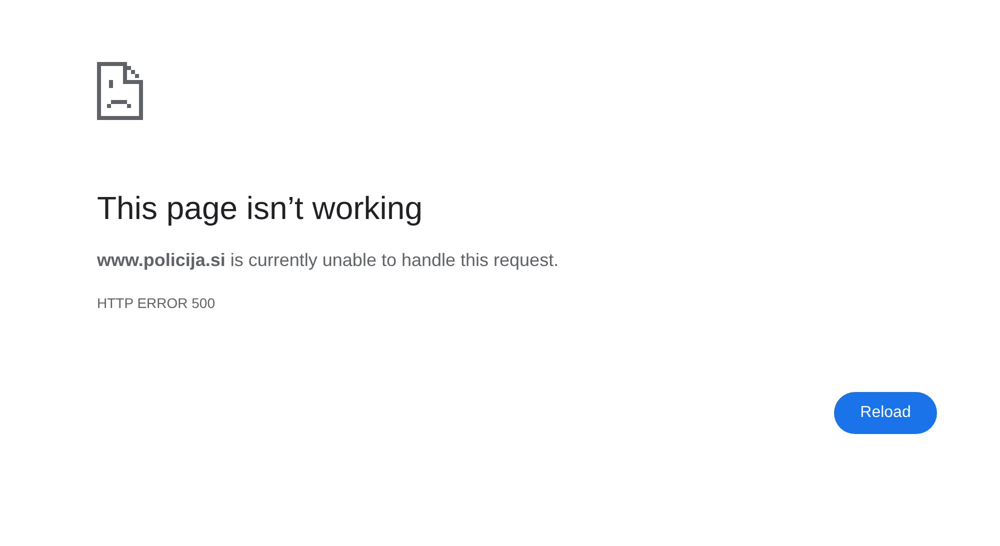  I want to click on error-code: HTTP ERROR 500, so click(156, 303).